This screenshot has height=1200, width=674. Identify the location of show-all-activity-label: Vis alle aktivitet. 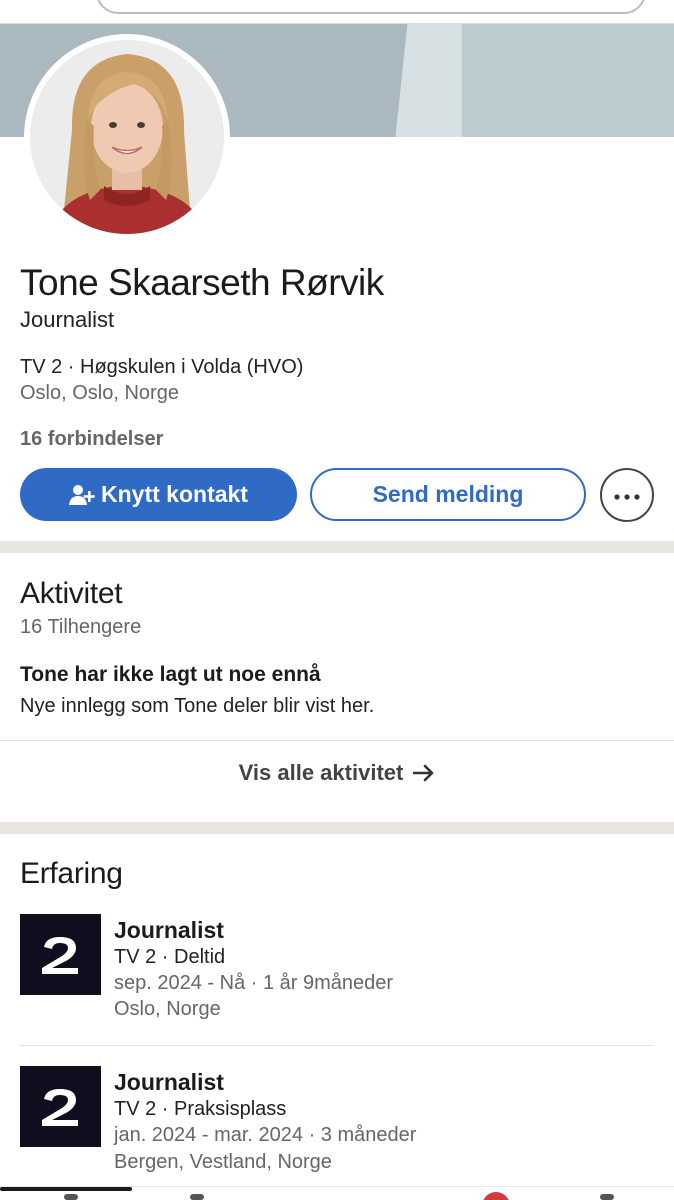
(321, 772).